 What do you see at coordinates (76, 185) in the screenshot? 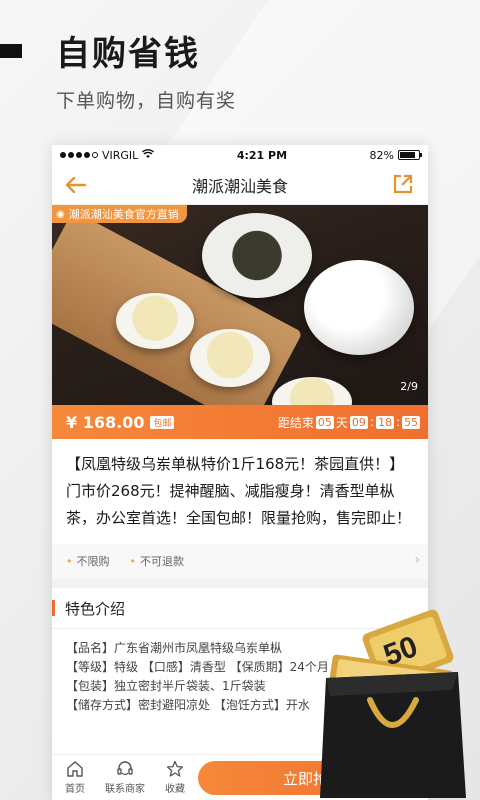
I see `back-icon` at bounding box center [76, 185].